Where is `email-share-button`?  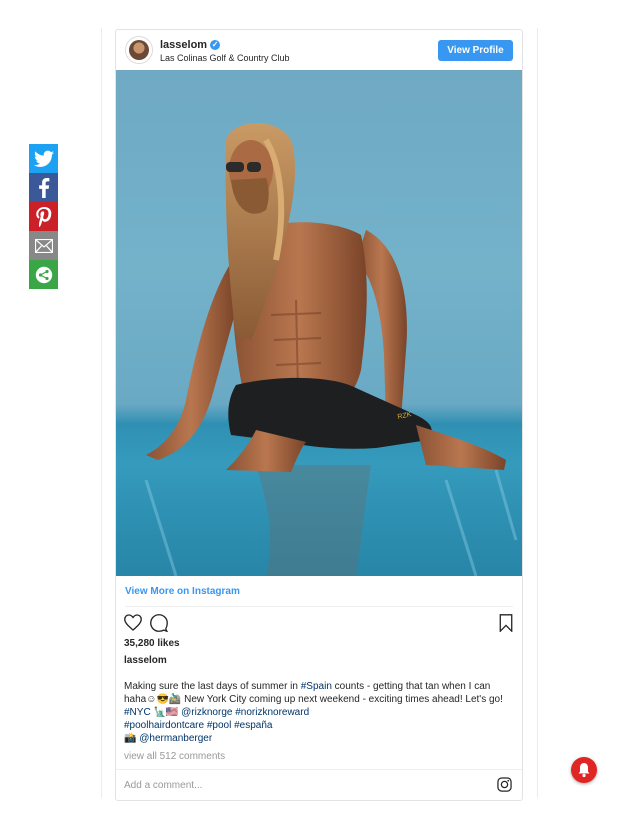 email-share-button is located at coordinates (43, 245).